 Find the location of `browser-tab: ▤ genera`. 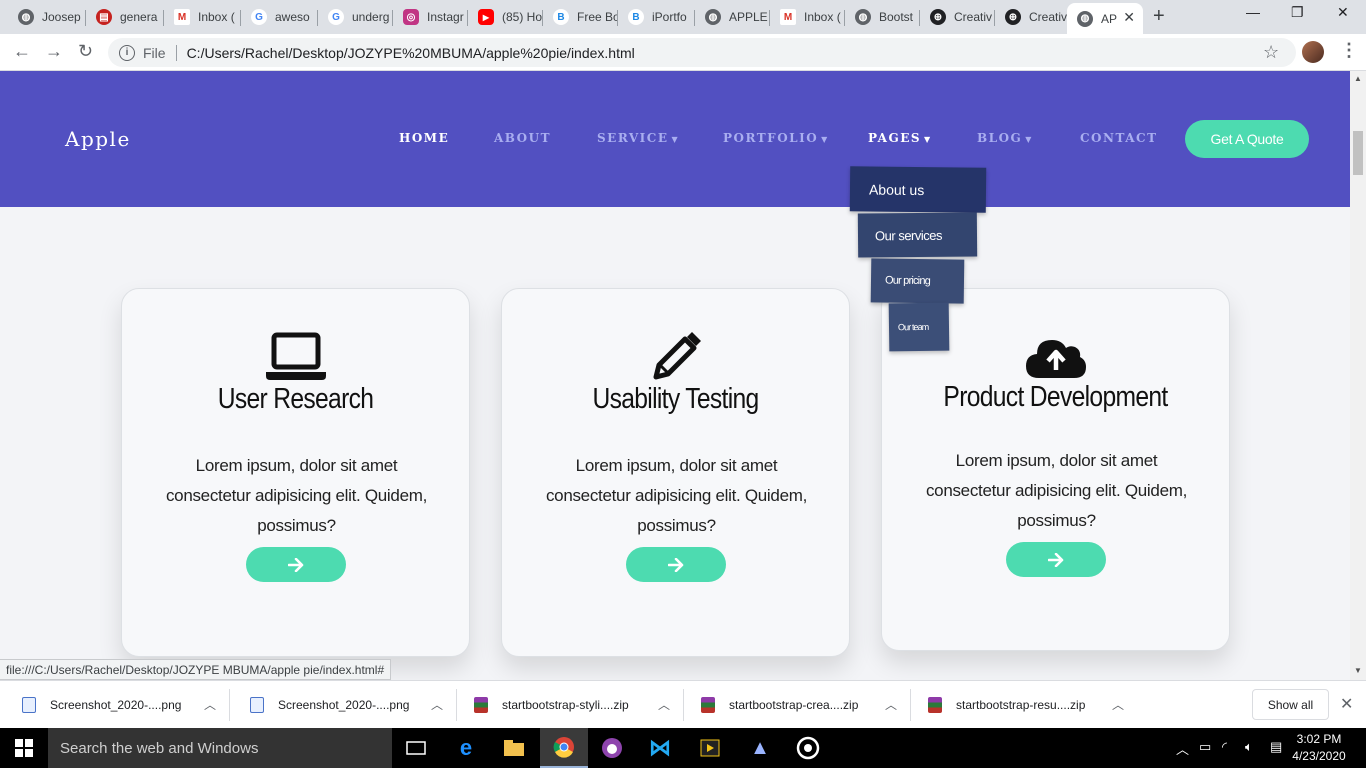

browser-tab: ▤ genera is located at coordinates (125, 17).